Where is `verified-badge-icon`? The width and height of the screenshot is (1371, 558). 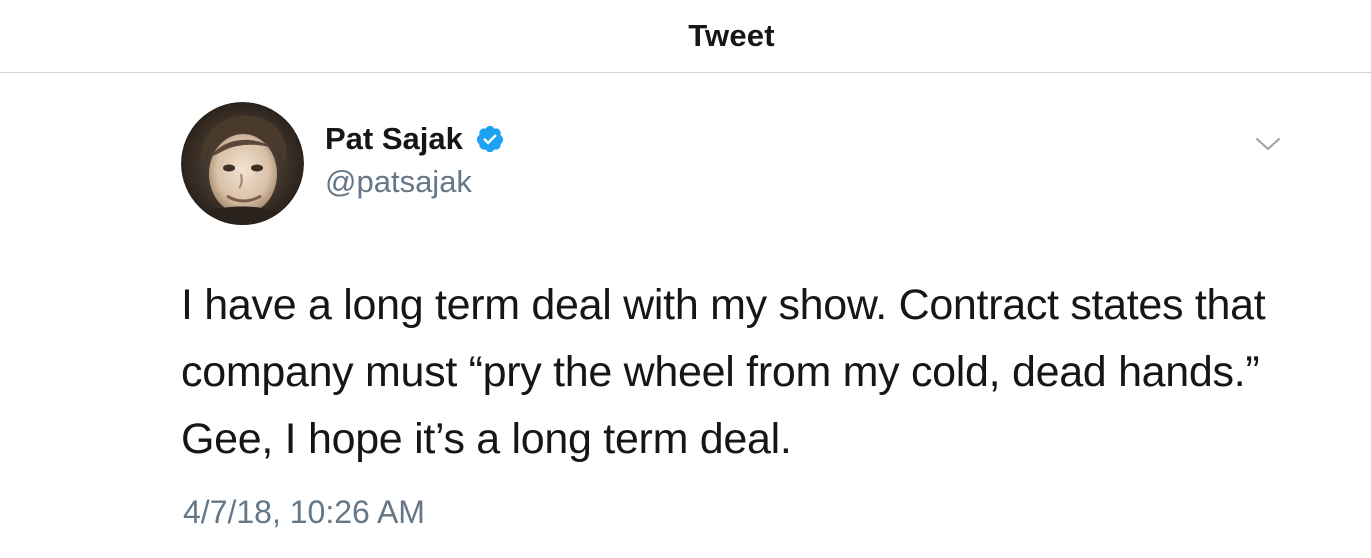
verified-badge-icon is located at coordinates (490, 139).